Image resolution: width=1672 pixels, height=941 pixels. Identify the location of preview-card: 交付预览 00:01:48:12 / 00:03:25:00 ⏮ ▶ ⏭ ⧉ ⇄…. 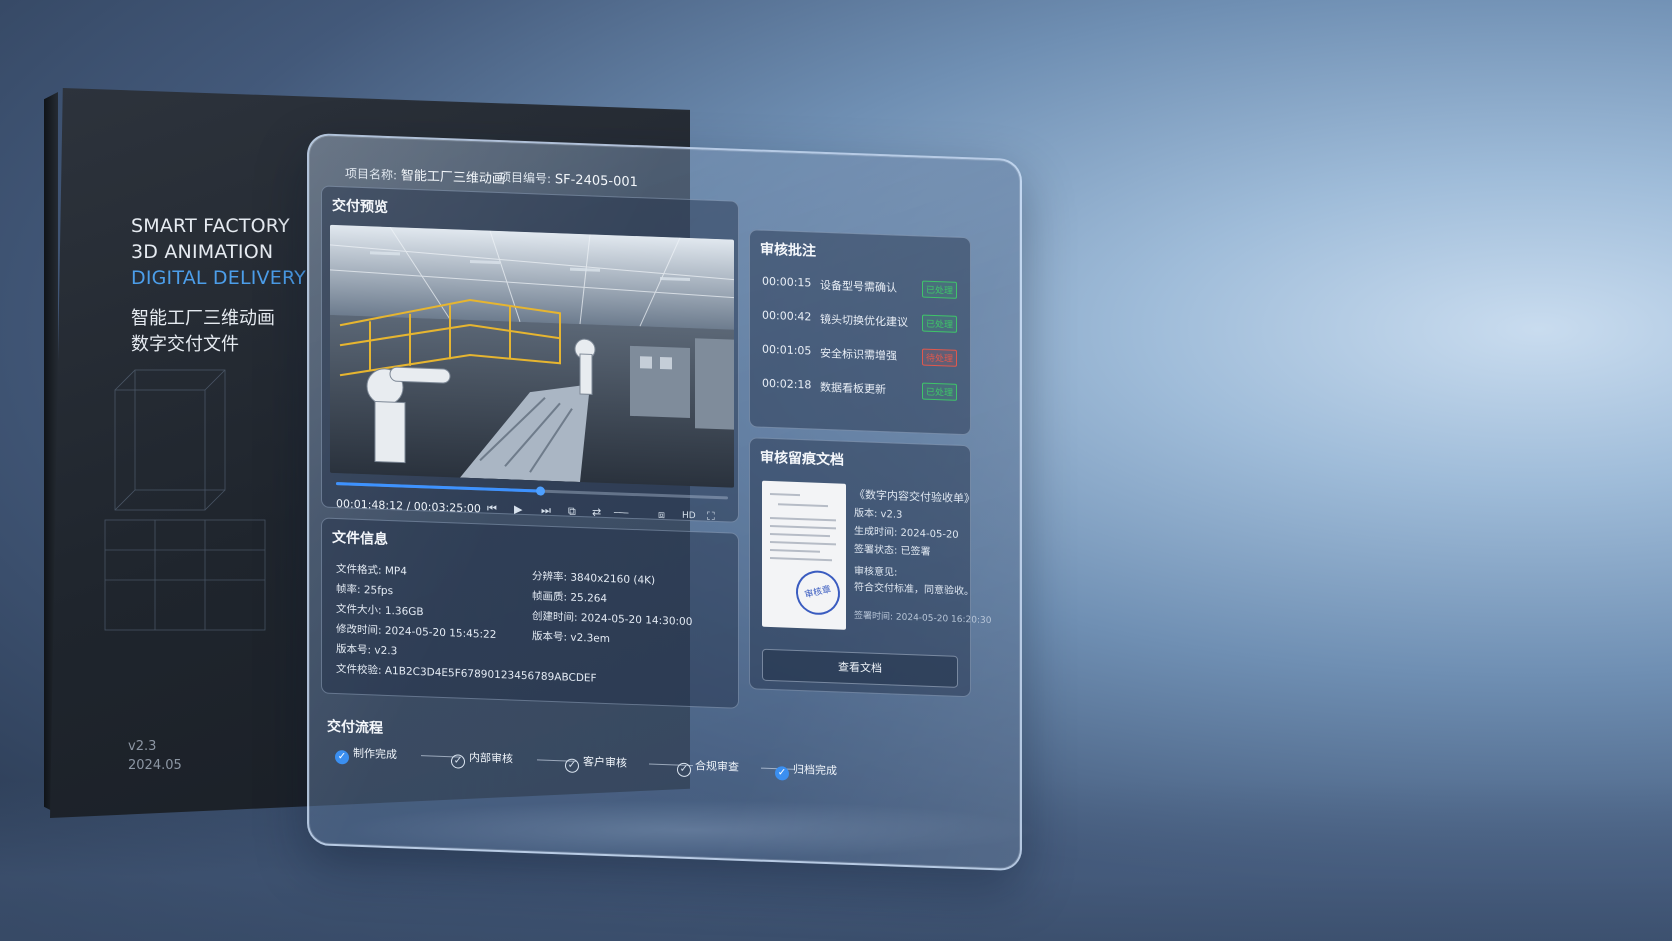
(530, 354).